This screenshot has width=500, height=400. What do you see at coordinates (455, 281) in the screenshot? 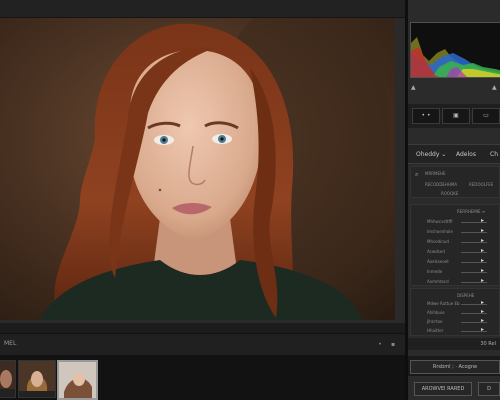
I see `slider-row: Aommtecd ▸` at bounding box center [455, 281].